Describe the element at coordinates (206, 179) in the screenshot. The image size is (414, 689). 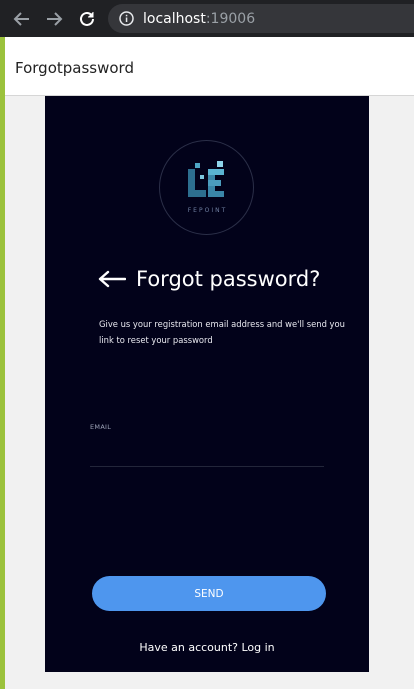
I see `logo-mark-icon` at that location.